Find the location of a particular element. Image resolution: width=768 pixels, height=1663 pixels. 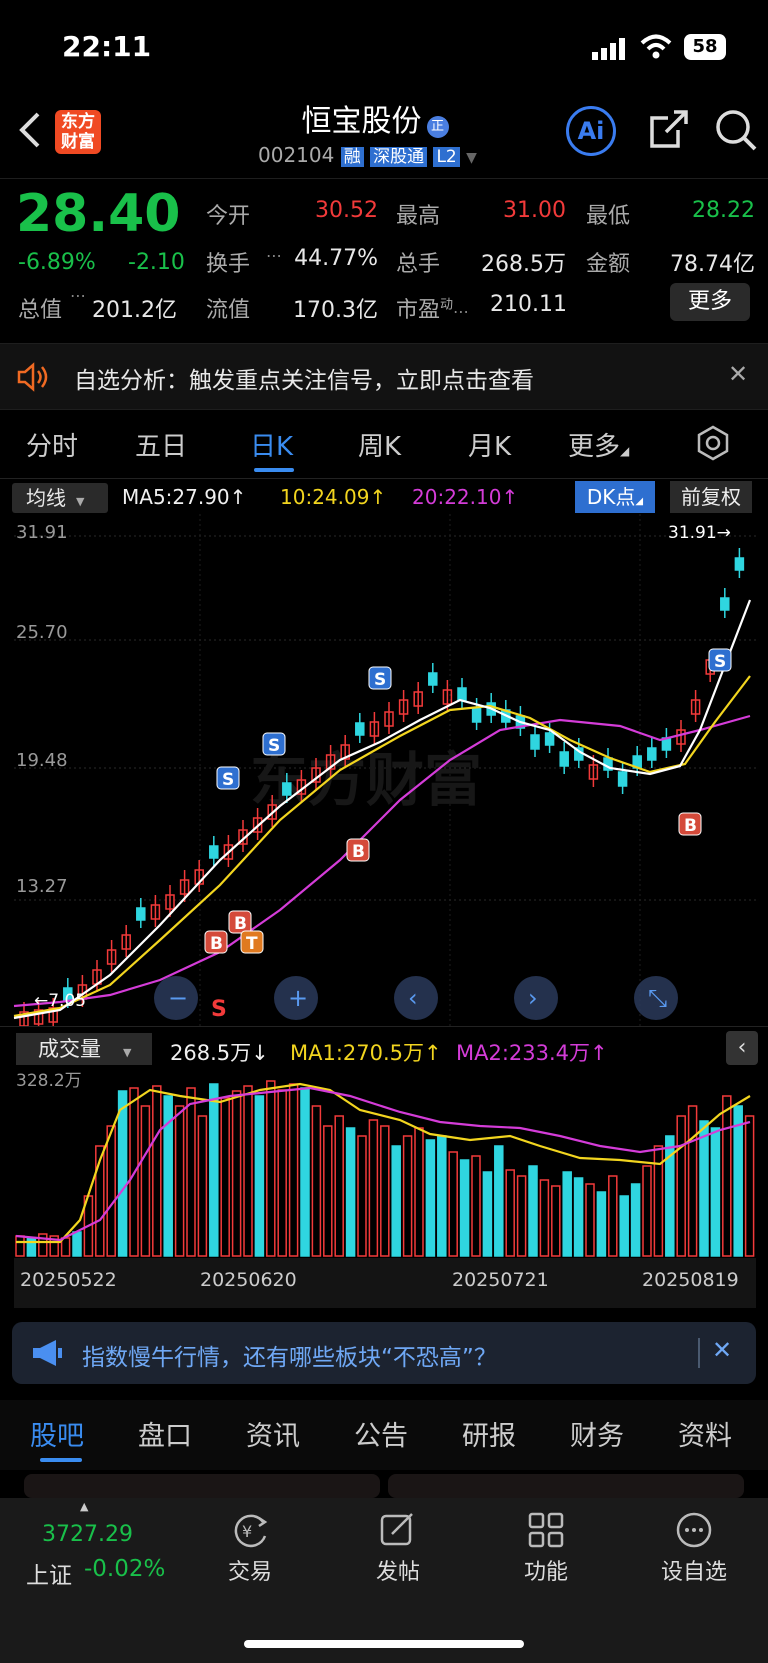

home-indicator is located at coordinates (384, 1644).